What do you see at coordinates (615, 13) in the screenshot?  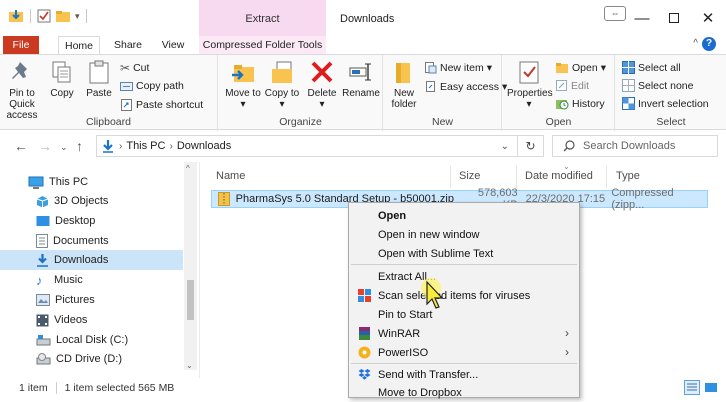 I see `touch-mode-icon: ⇔` at bounding box center [615, 13].